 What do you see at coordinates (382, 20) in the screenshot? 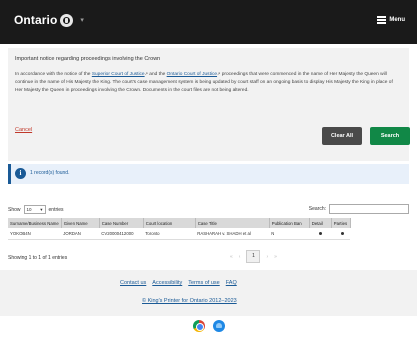
I see `hamburger-icon` at bounding box center [382, 20].